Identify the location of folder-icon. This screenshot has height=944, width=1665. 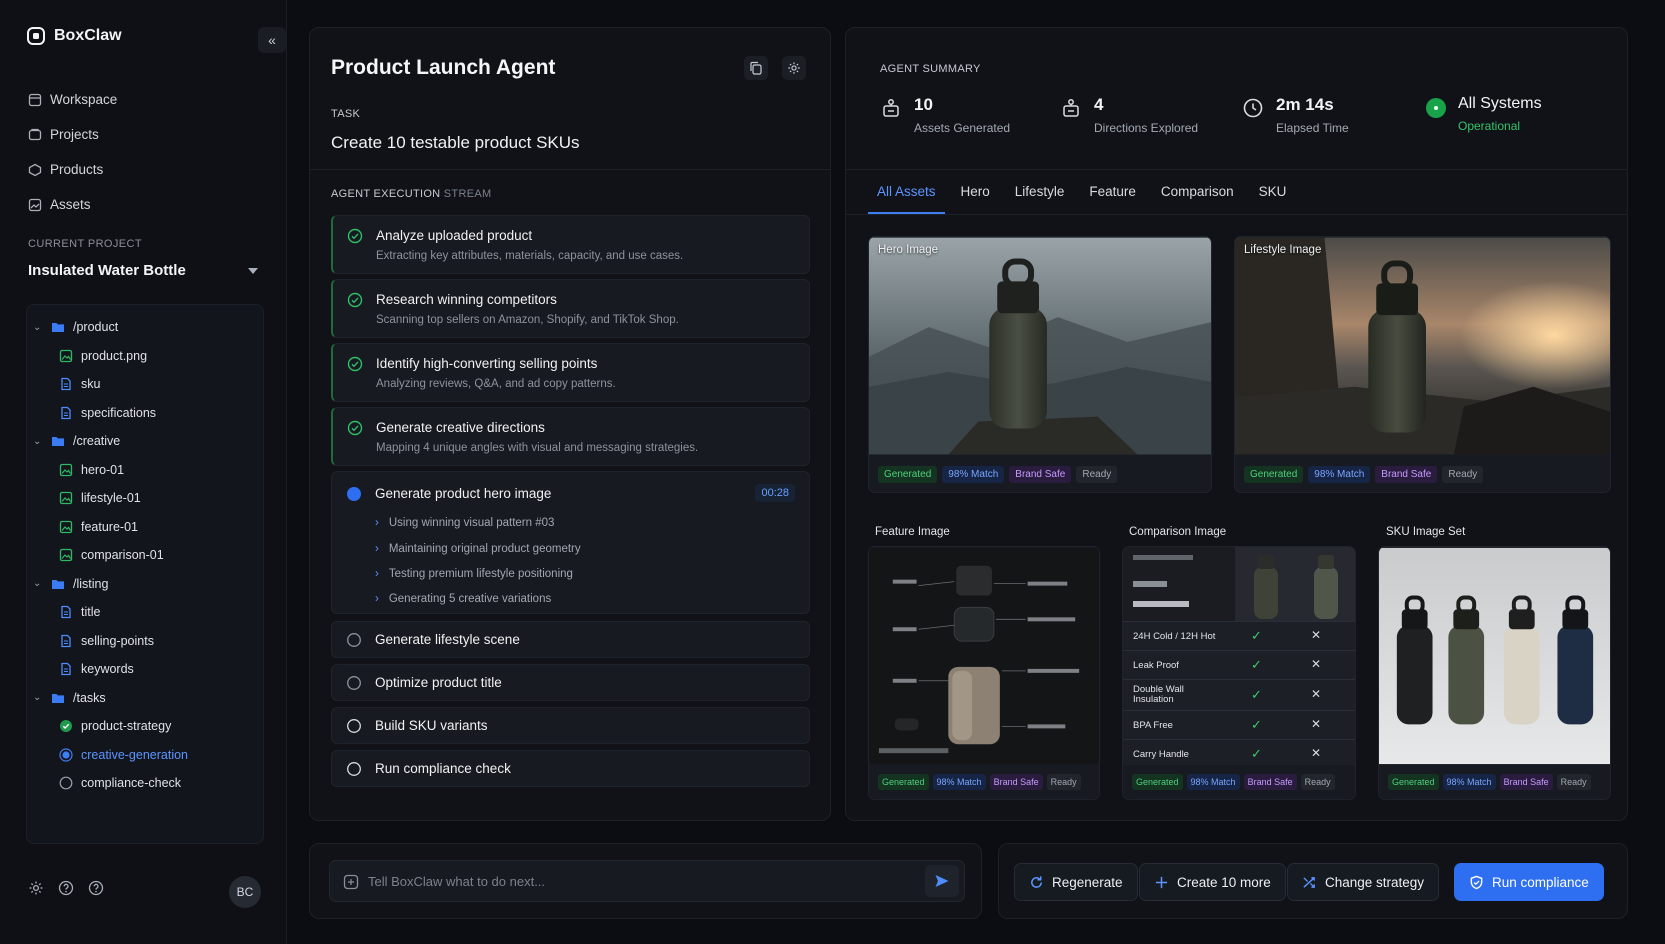
(58, 698).